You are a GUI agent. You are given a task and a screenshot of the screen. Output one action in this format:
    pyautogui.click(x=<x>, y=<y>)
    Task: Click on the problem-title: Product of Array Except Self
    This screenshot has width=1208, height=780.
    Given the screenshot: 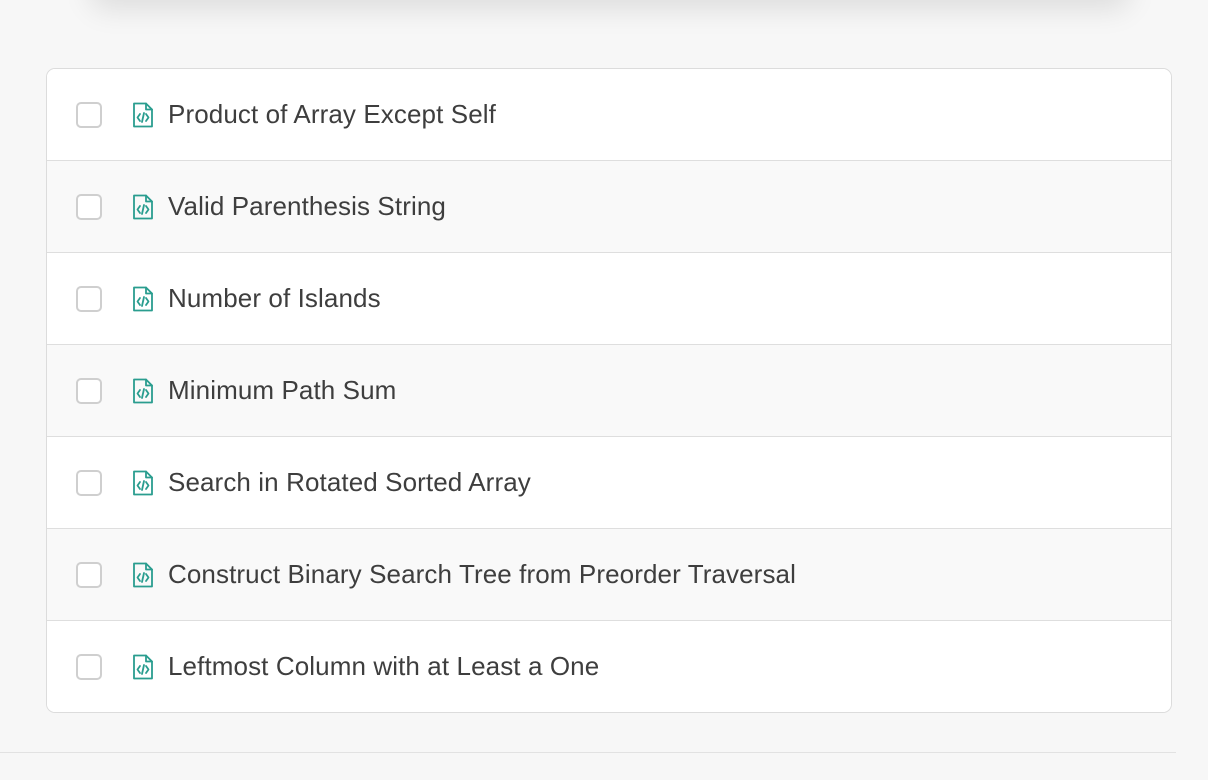 What is the action you would take?
    pyautogui.click(x=332, y=114)
    